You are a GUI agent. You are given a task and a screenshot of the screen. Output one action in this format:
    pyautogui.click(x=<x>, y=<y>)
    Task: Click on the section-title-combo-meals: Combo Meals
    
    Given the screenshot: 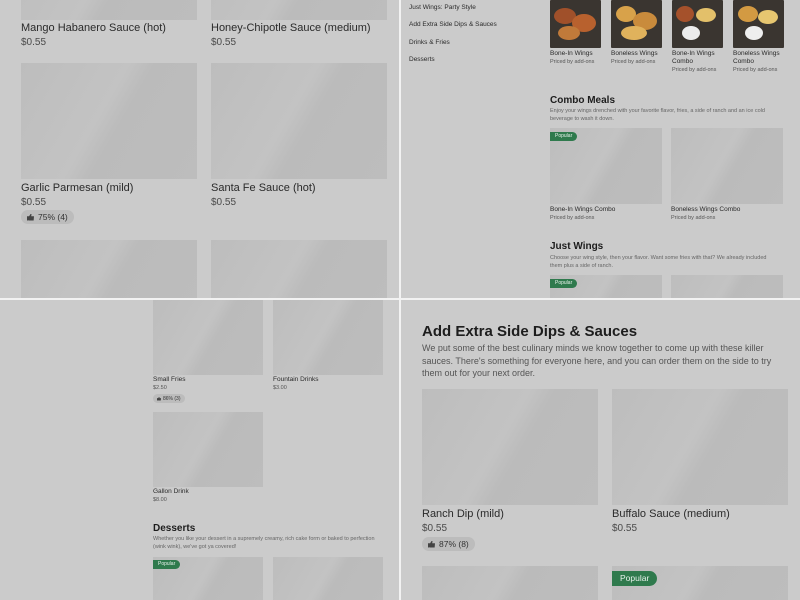 What is the action you would take?
    pyautogui.click(x=583, y=100)
    